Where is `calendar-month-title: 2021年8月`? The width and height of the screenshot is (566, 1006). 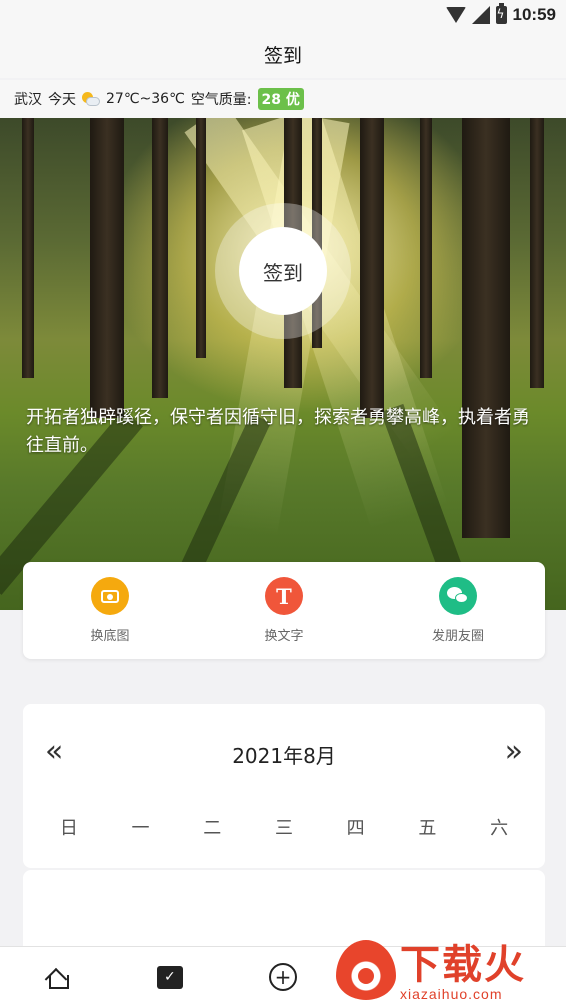 calendar-month-title: 2021年8月 is located at coordinates (284, 756).